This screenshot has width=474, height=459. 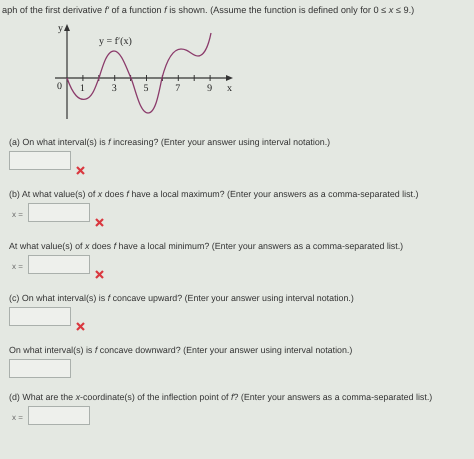 I want to click on curve-label: y = f′(x), so click(x=115, y=41).